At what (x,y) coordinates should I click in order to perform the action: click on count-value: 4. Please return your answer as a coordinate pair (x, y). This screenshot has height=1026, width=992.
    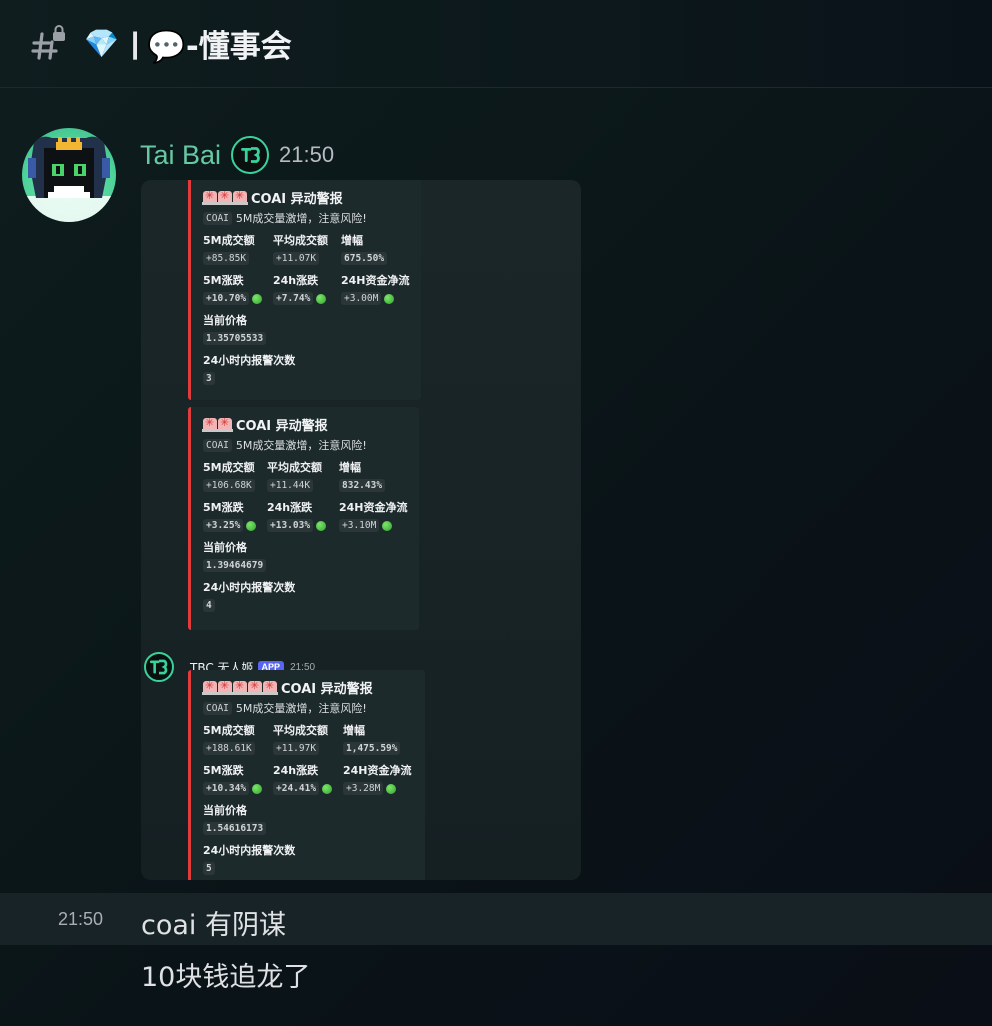
    Looking at the image, I should click on (209, 605).